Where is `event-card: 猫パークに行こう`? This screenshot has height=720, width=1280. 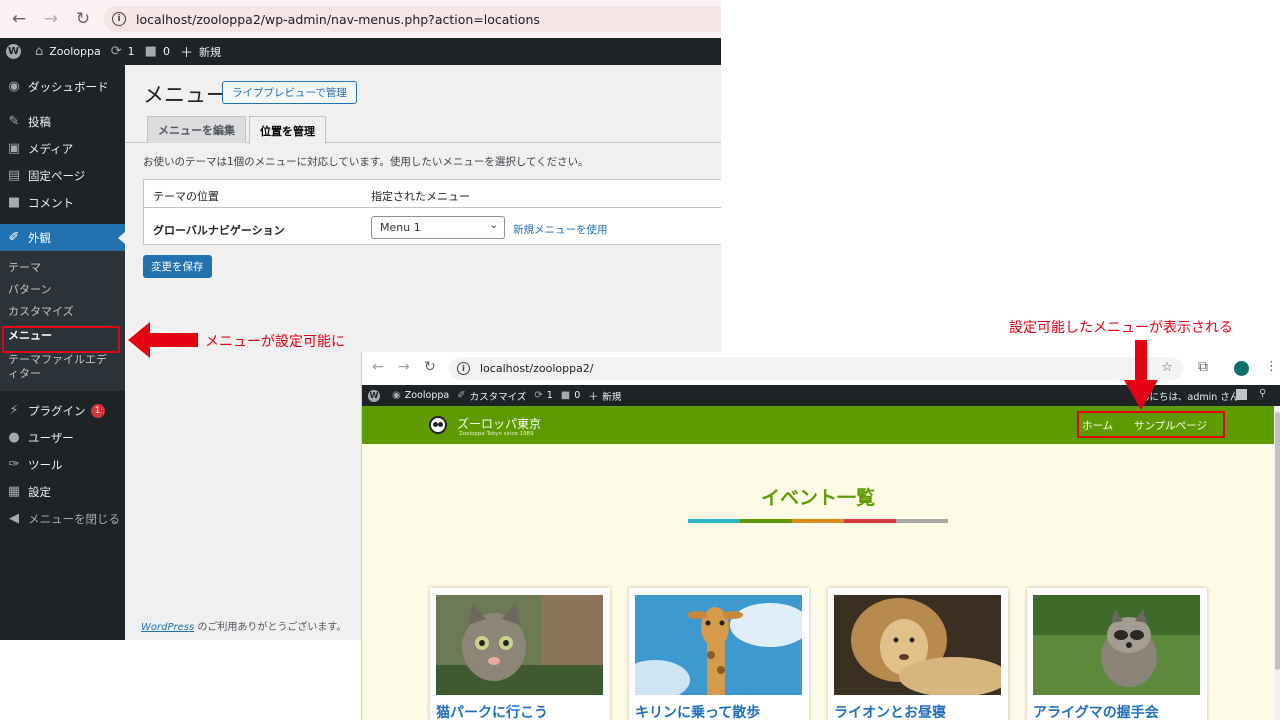 event-card: 猫パークに行こう is located at coordinates (520, 654).